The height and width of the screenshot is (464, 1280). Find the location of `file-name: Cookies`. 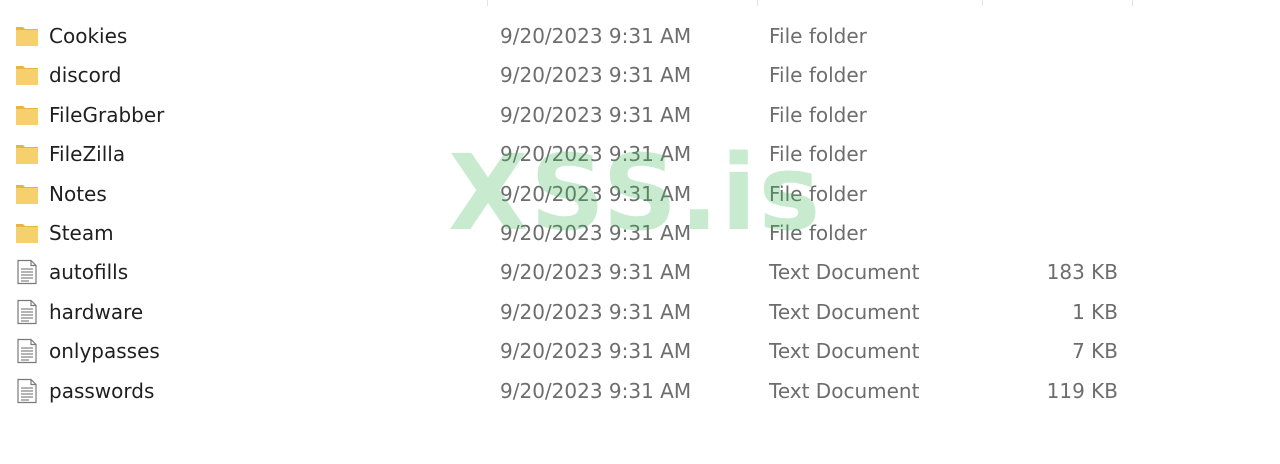

file-name: Cookies is located at coordinates (88, 36).